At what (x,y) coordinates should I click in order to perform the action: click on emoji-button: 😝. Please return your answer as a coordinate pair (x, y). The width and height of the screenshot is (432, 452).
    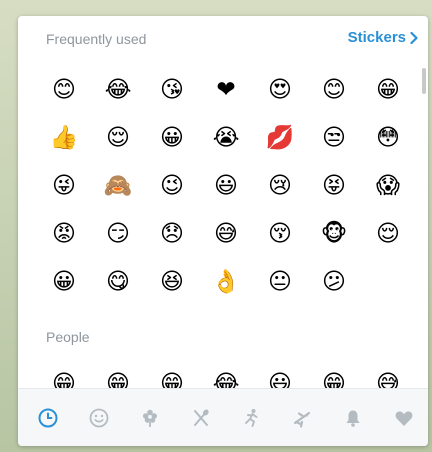
    Looking at the image, I should click on (334, 186).